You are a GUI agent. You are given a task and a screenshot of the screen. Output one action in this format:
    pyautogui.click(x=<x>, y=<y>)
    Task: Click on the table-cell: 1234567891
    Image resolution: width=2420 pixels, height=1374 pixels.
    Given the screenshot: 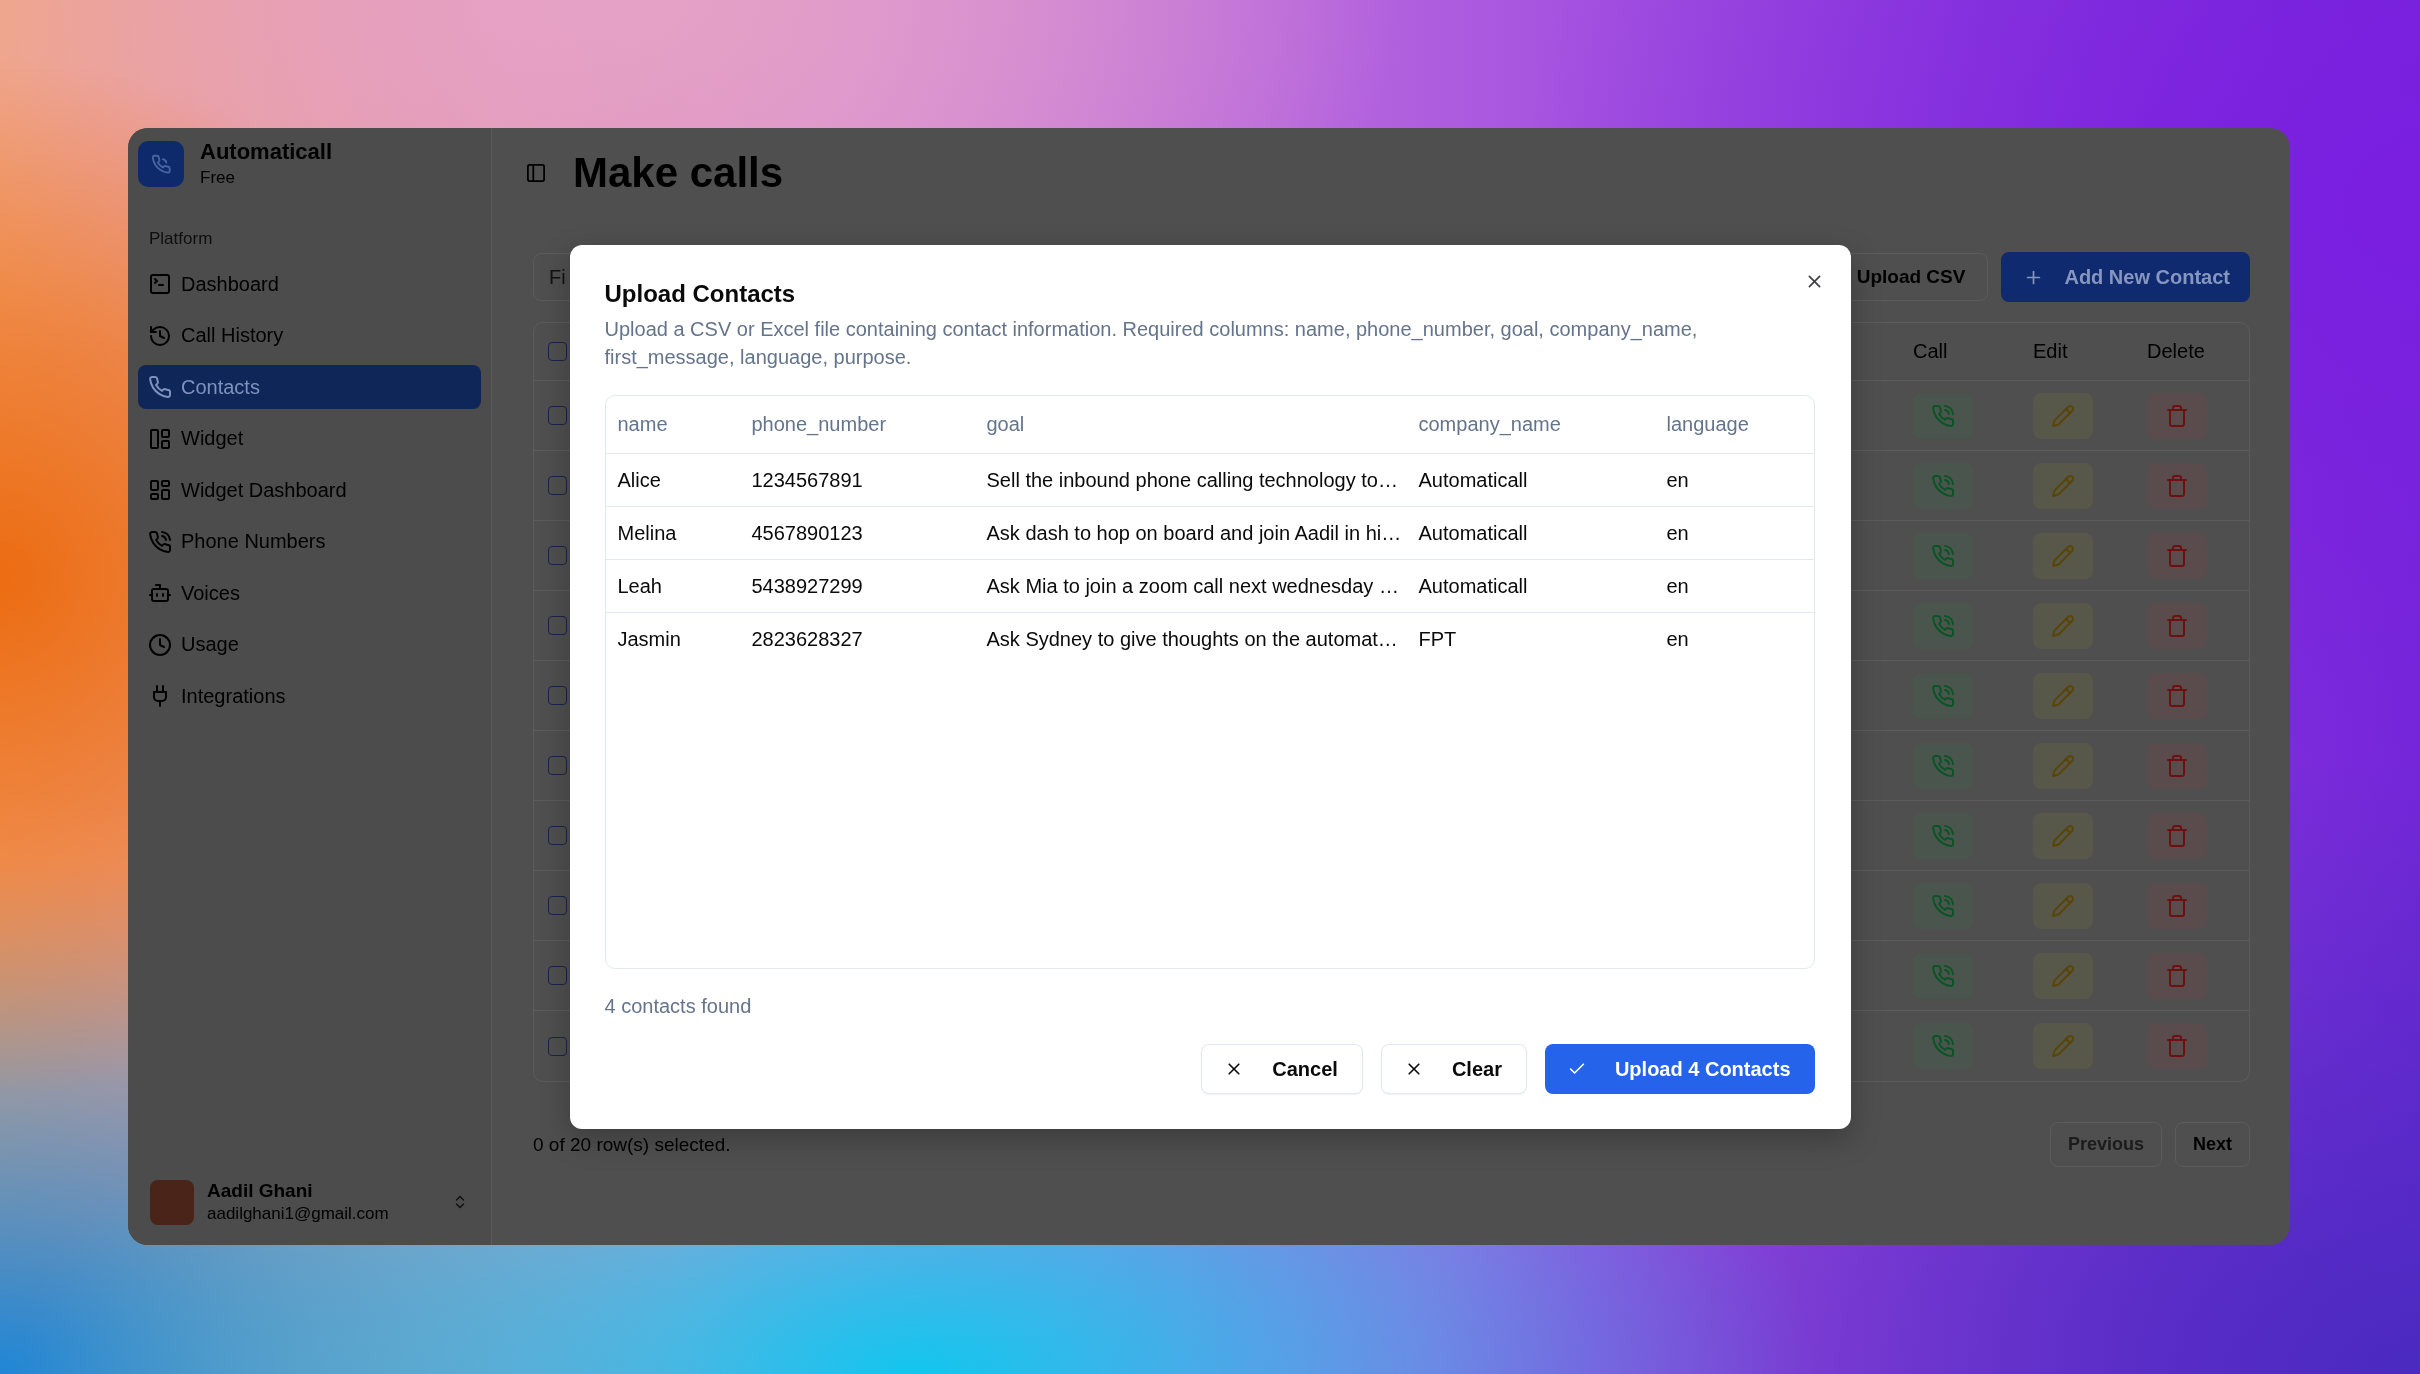 What is the action you would take?
    pyautogui.click(x=807, y=480)
    